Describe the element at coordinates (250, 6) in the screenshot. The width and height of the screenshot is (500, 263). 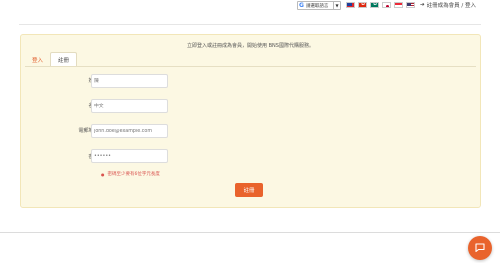
I see `top-bar: G 請選取語言 ▼ ➔ 註冊成為會員 / 登入` at that location.